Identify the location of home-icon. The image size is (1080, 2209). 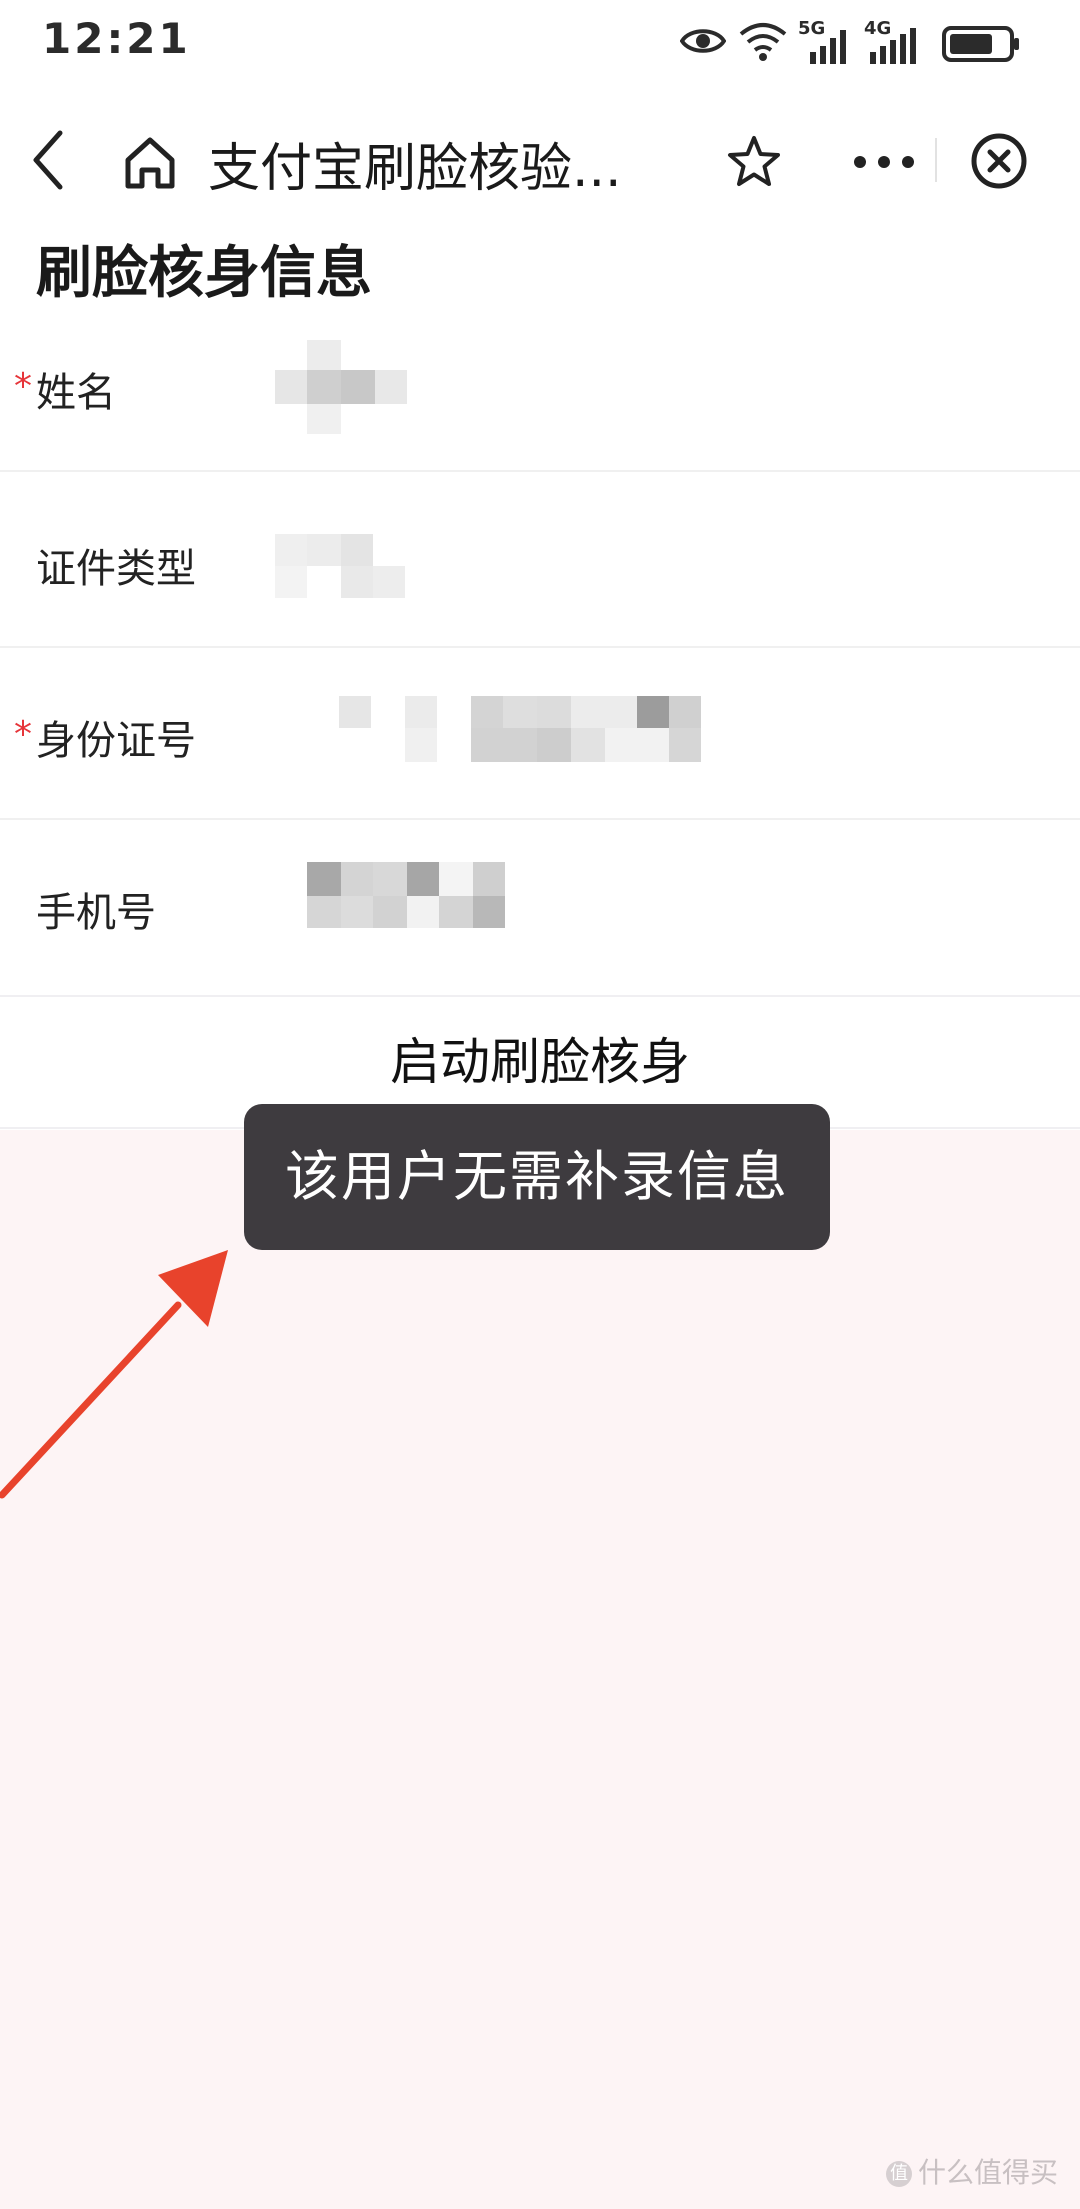
(150, 162).